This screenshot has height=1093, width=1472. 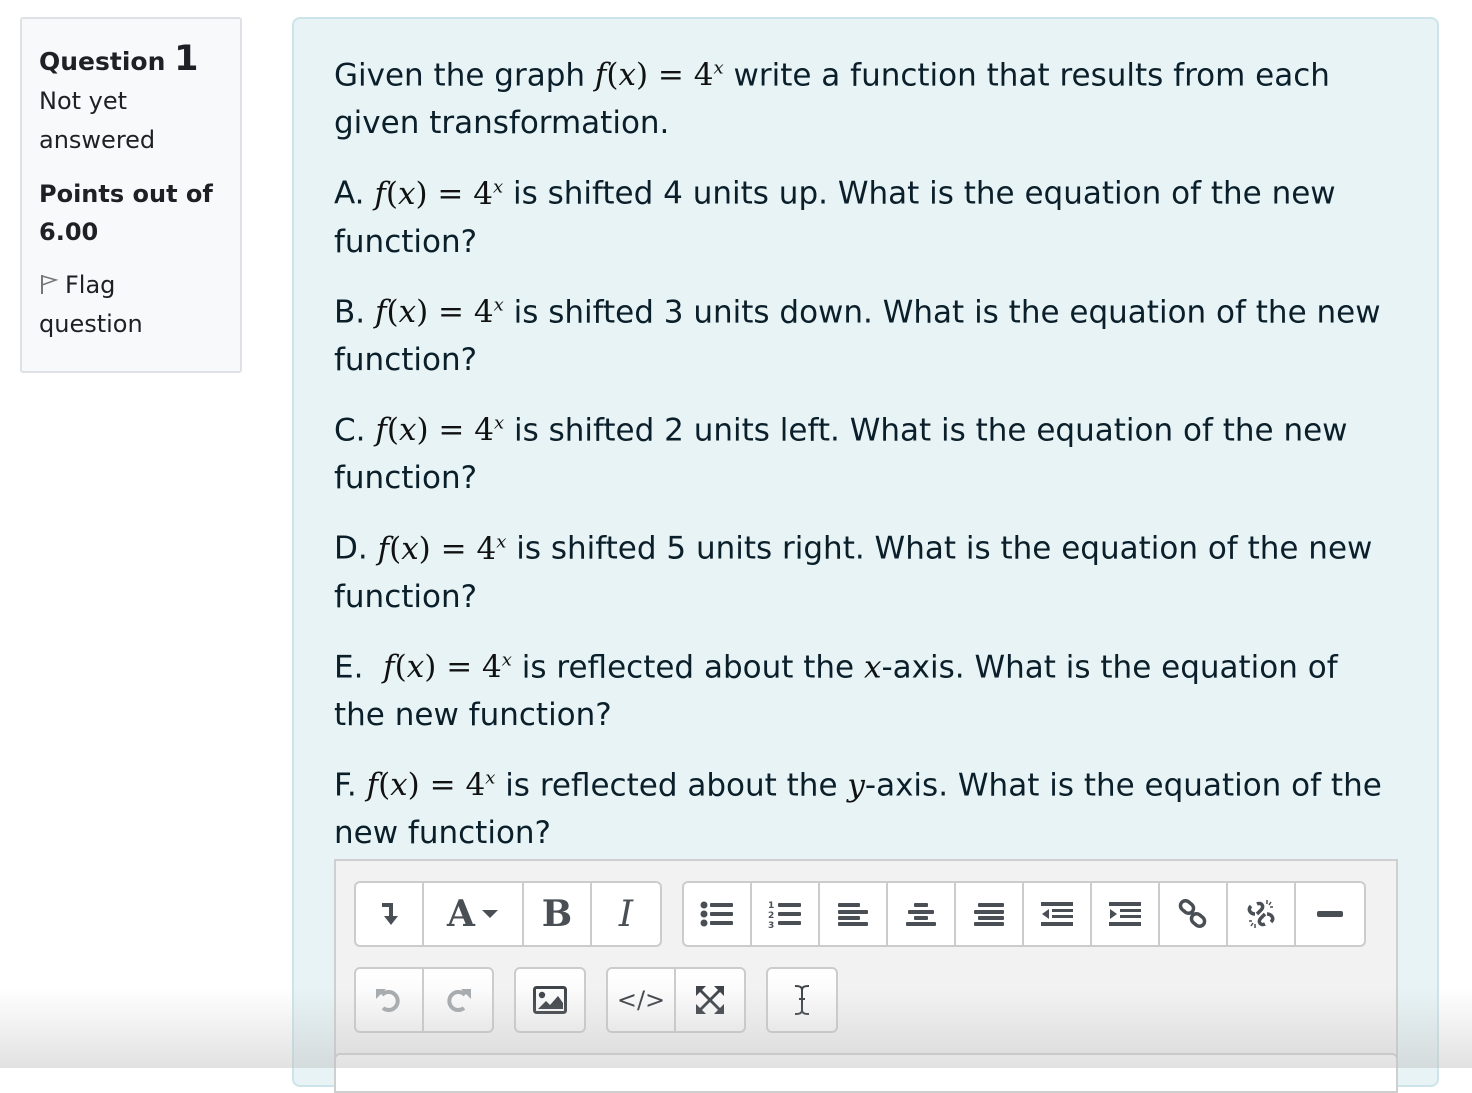 What do you see at coordinates (131, 305) in the screenshot?
I see `flag-question-button: Flag question` at bounding box center [131, 305].